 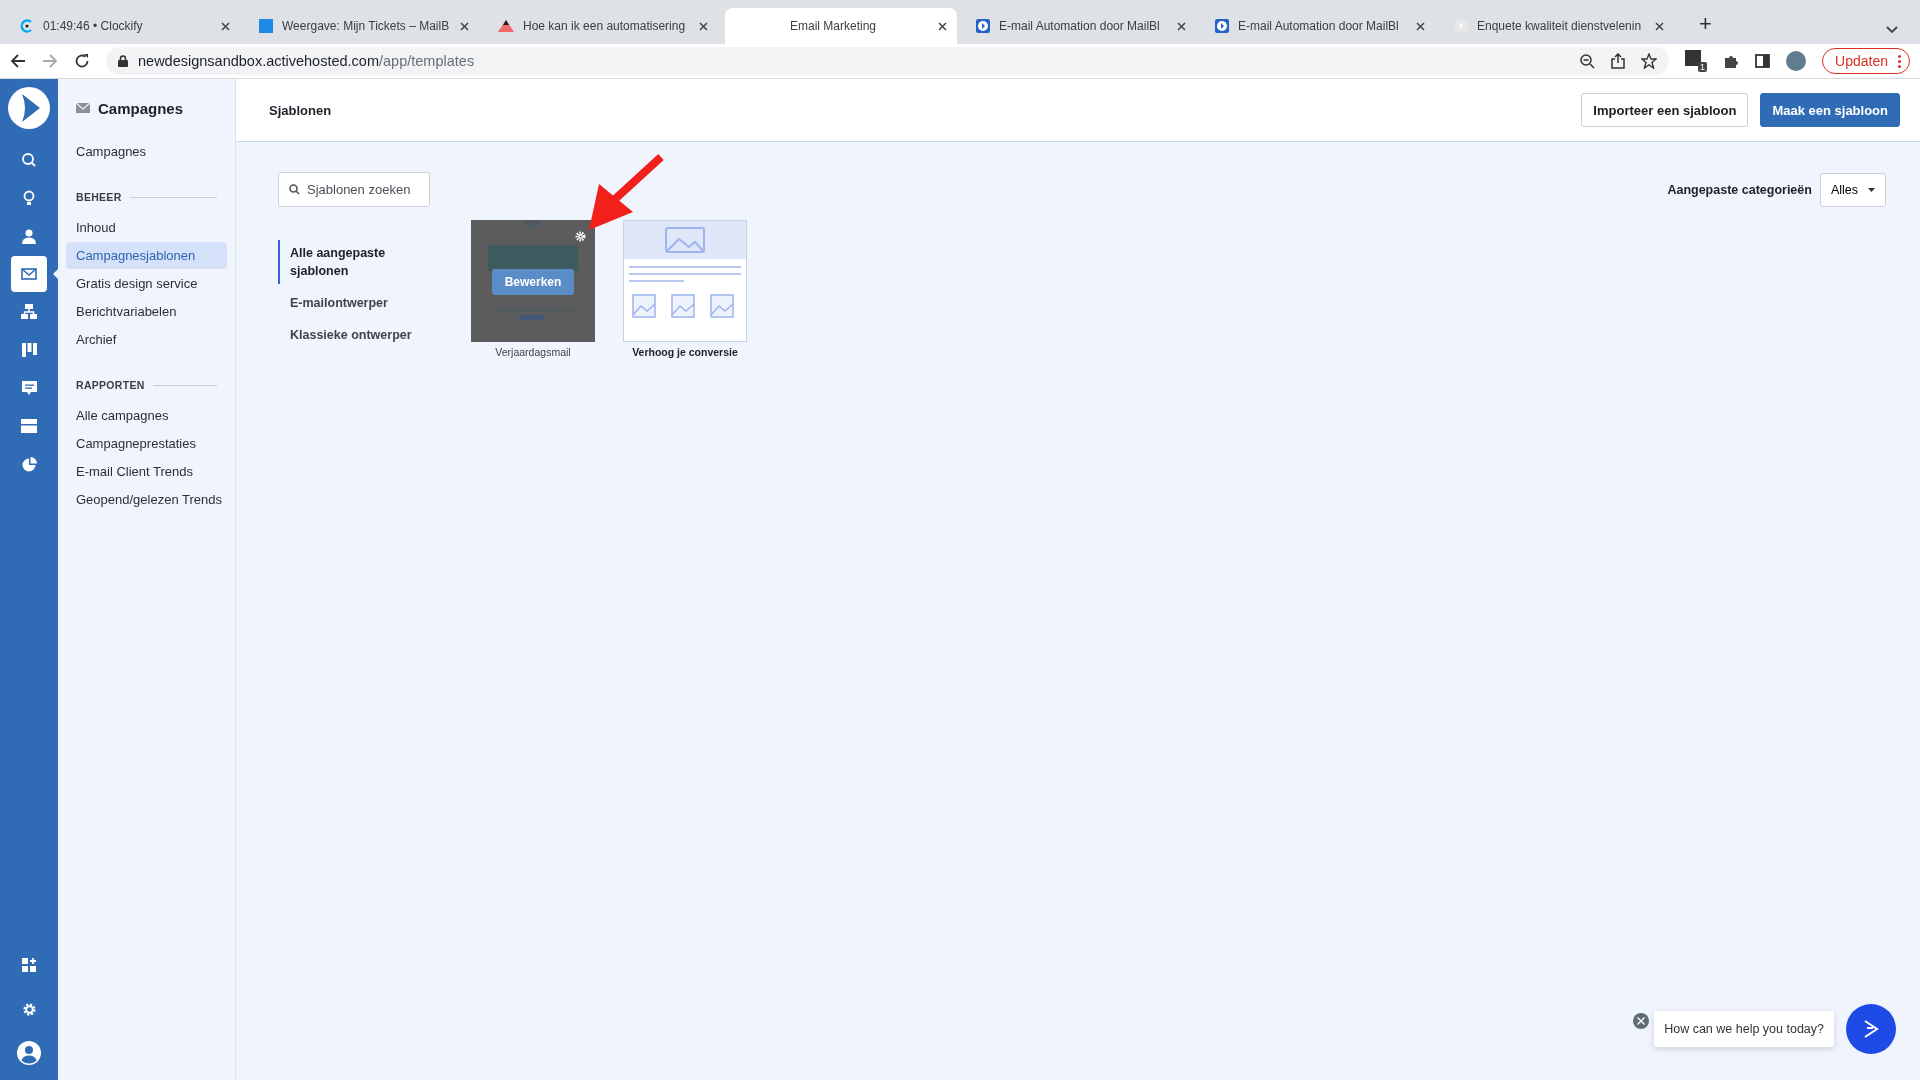 What do you see at coordinates (841, 26) in the screenshot?
I see `browser-tab: Email Marketing` at bounding box center [841, 26].